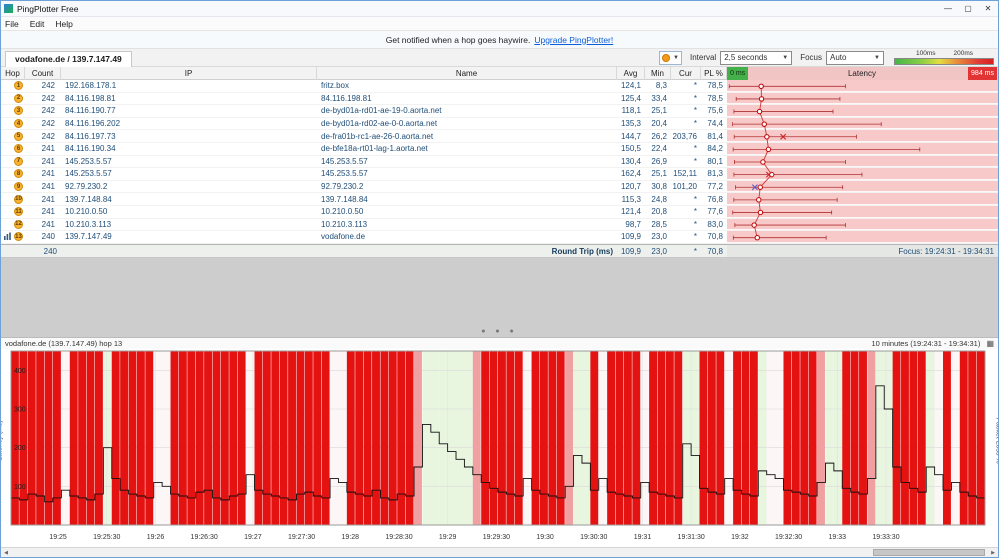  I want to click on maximize-button: ▢, so click(968, 9).